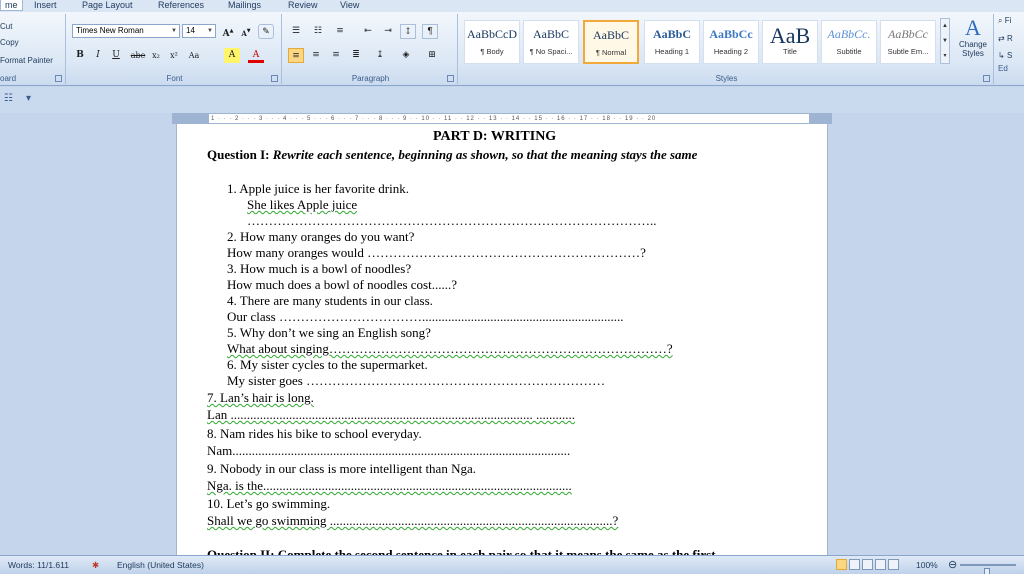 Image resolution: width=1024 pixels, height=574 pixels. What do you see at coordinates (228, 31) in the screenshot?
I see `grow-font-button: A▲` at bounding box center [228, 31].